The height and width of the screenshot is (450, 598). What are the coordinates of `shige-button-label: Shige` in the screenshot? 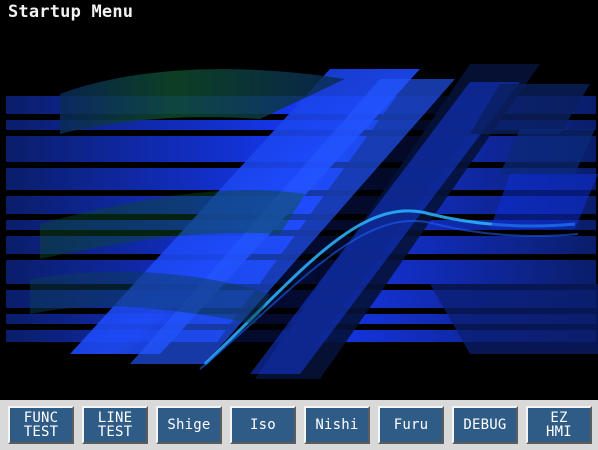 It's located at (189, 425).